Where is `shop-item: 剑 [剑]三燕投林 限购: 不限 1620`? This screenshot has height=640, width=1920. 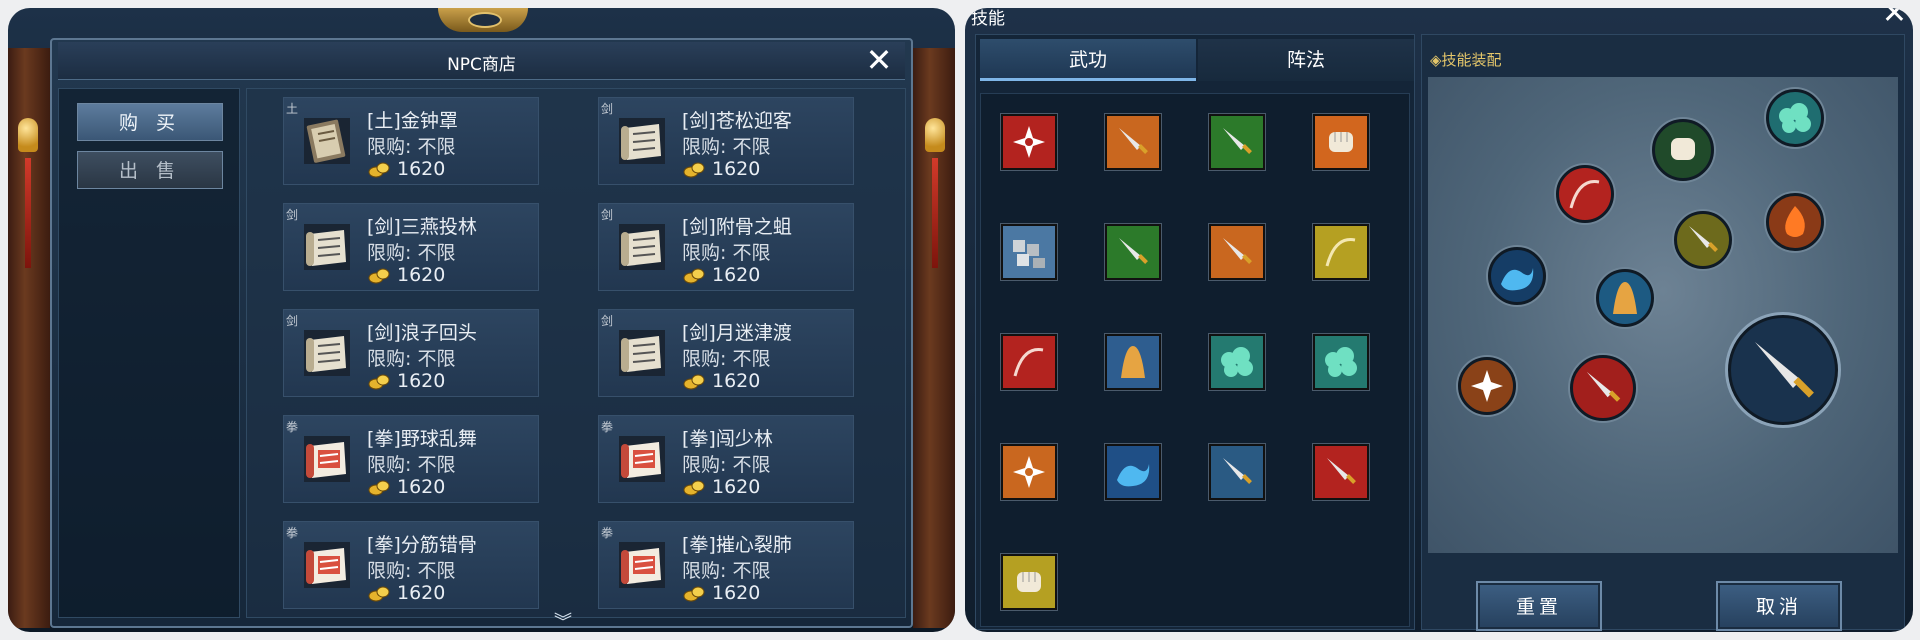 shop-item: 剑 [剑]三燕投林 限购: 不限 1620 is located at coordinates (411, 247).